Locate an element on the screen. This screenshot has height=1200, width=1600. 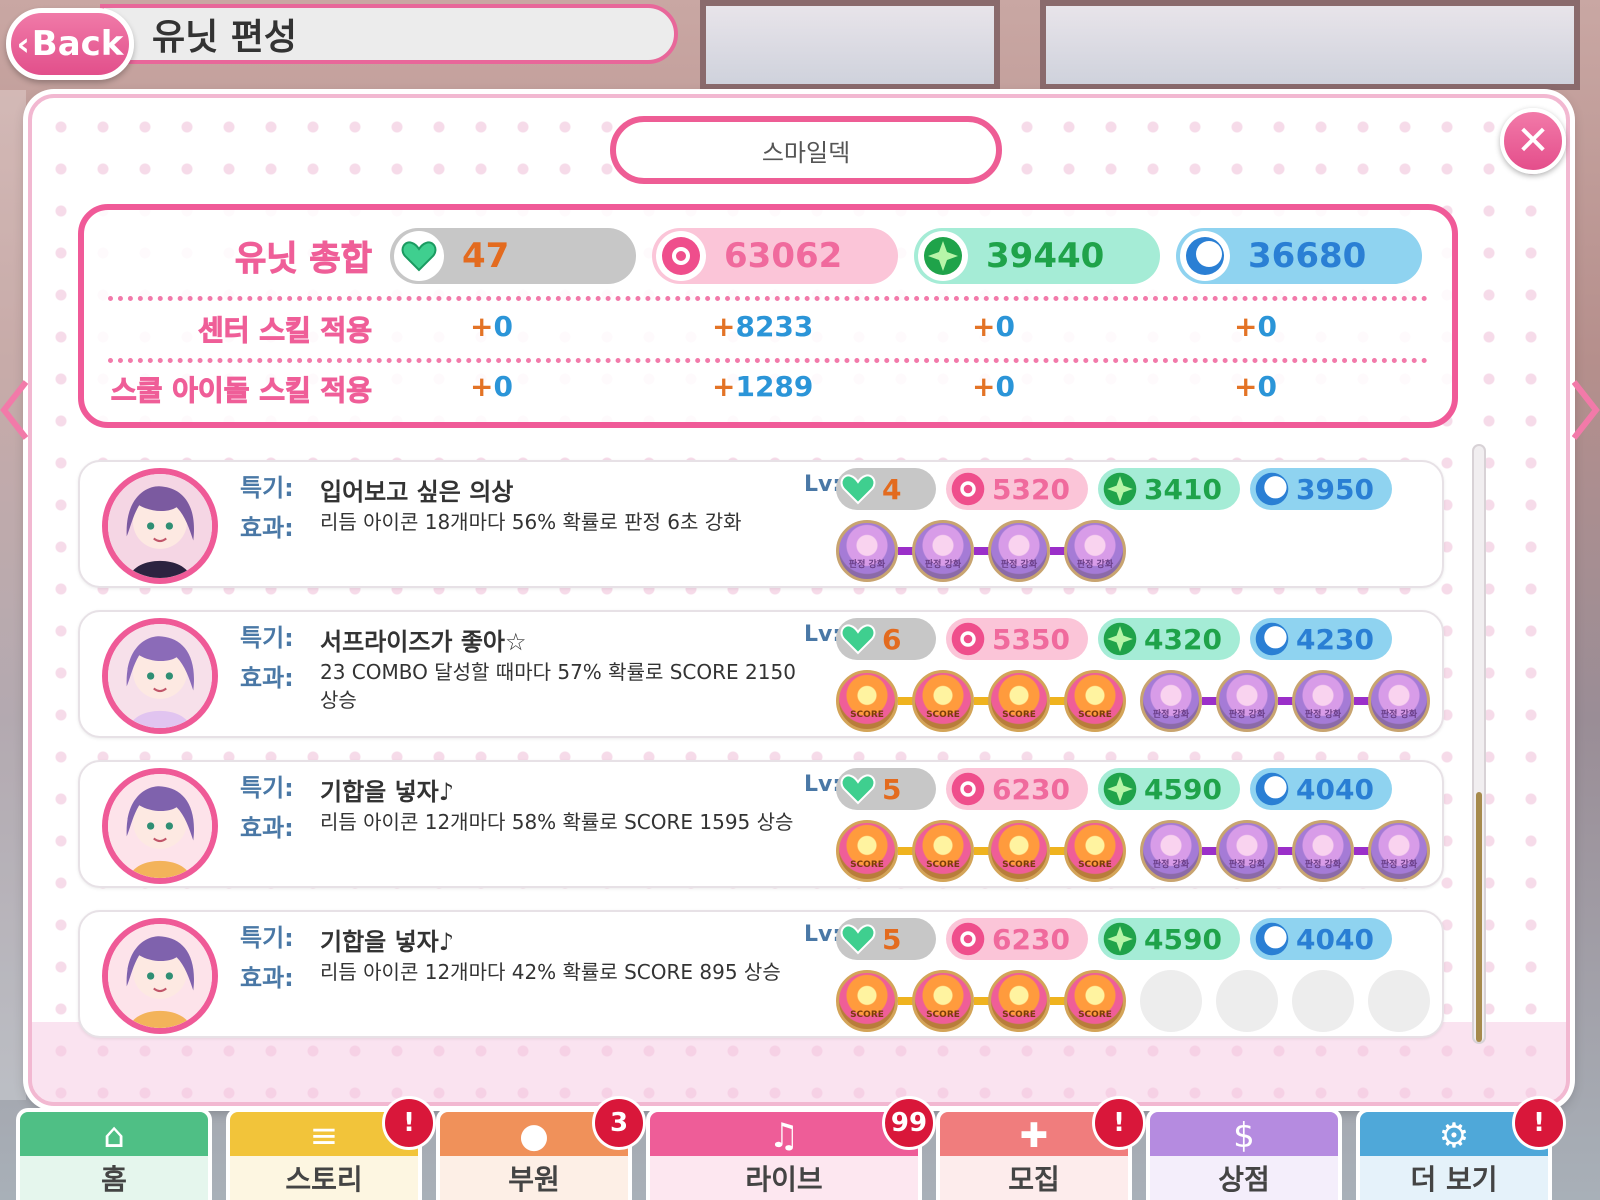
nav-tab: ✚ 모집 ! is located at coordinates (1041, 1148).